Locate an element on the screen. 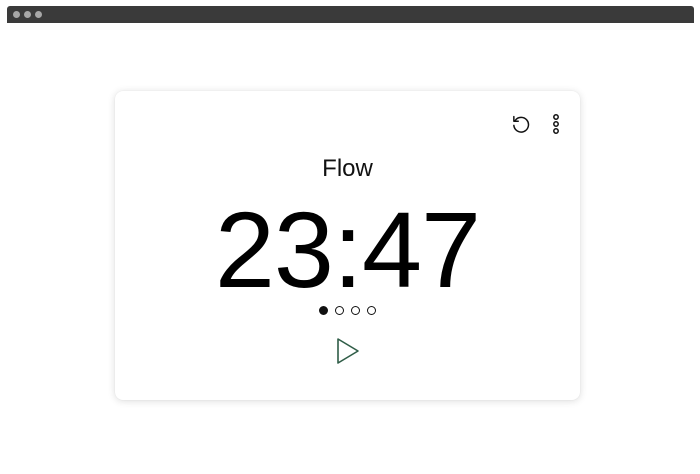 The image size is (700, 474). reset-icon is located at coordinates (521, 124).